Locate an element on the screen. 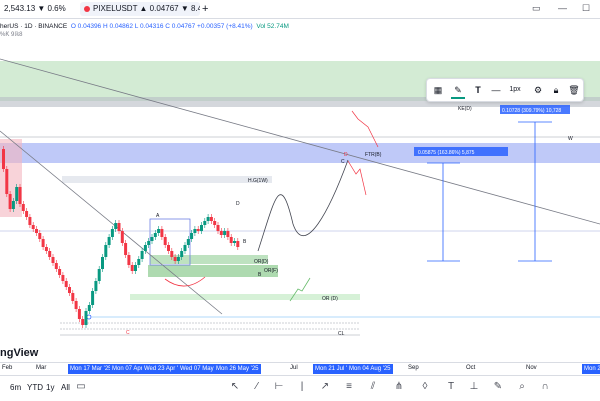  delete-icon: 🗑︎ is located at coordinates (574, 90).